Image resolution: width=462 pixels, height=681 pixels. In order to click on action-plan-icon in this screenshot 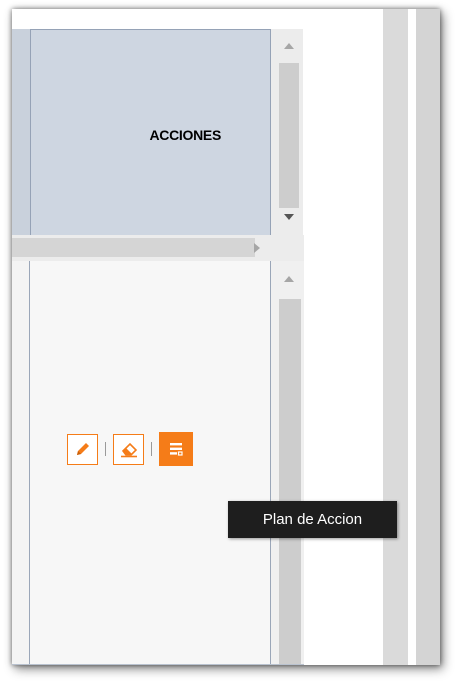, I will do `click(176, 449)`.